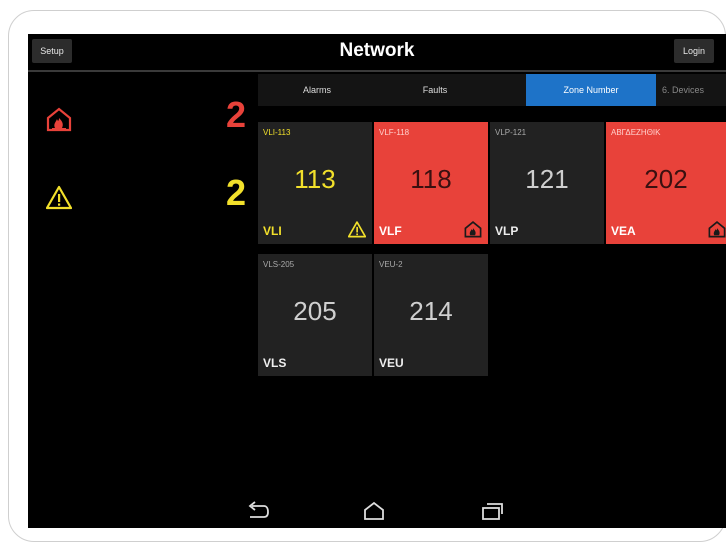 The height and width of the screenshot is (543, 726). Describe the element at coordinates (511, 132) in the screenshot. I see `zone-id: VLP-121` at that location.